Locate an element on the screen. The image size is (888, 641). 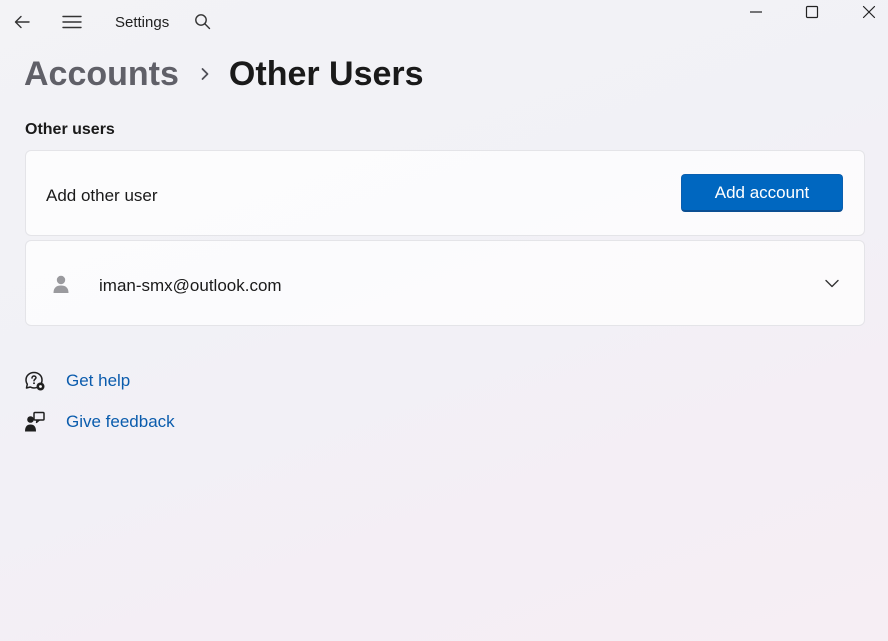
maximize-icon is located at coordinates (812, 12).